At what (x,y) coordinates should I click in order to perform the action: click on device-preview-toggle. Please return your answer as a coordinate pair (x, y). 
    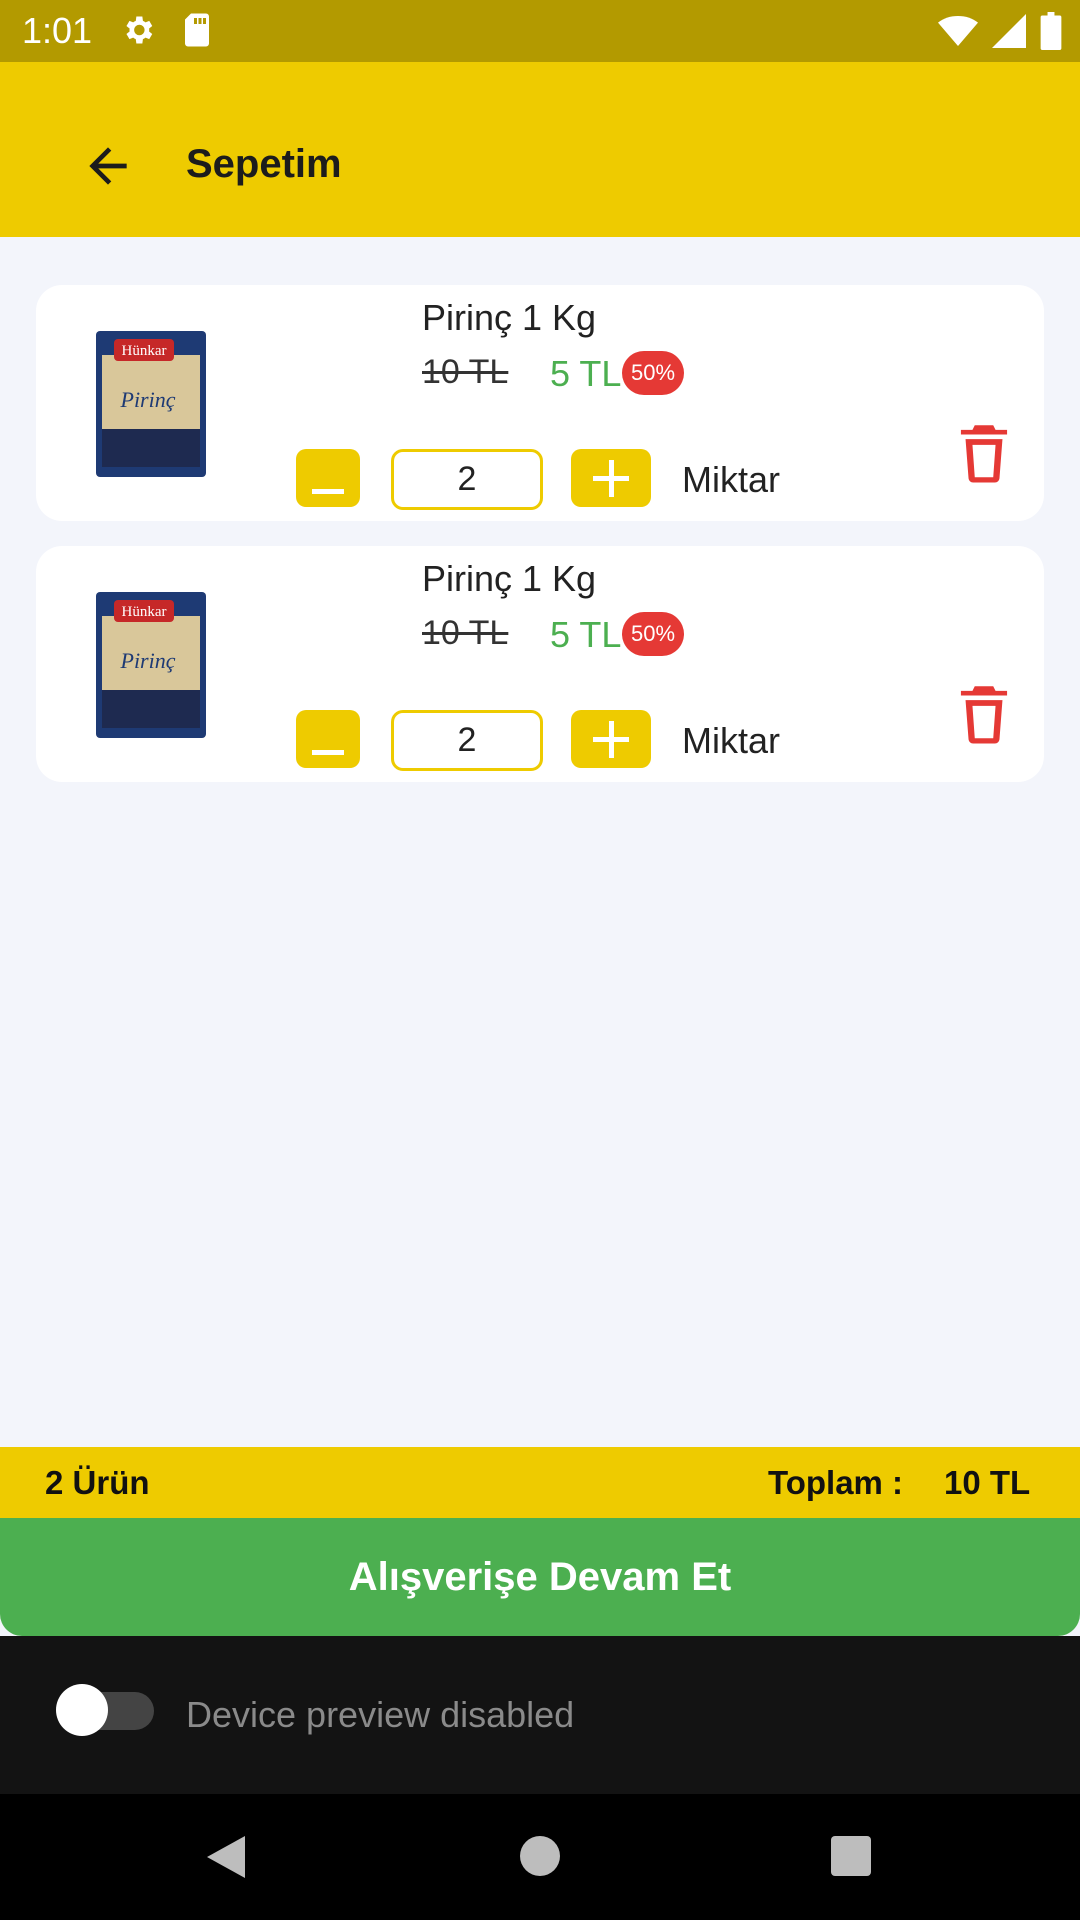
    Looking at the image, I should click on (105, 1710).